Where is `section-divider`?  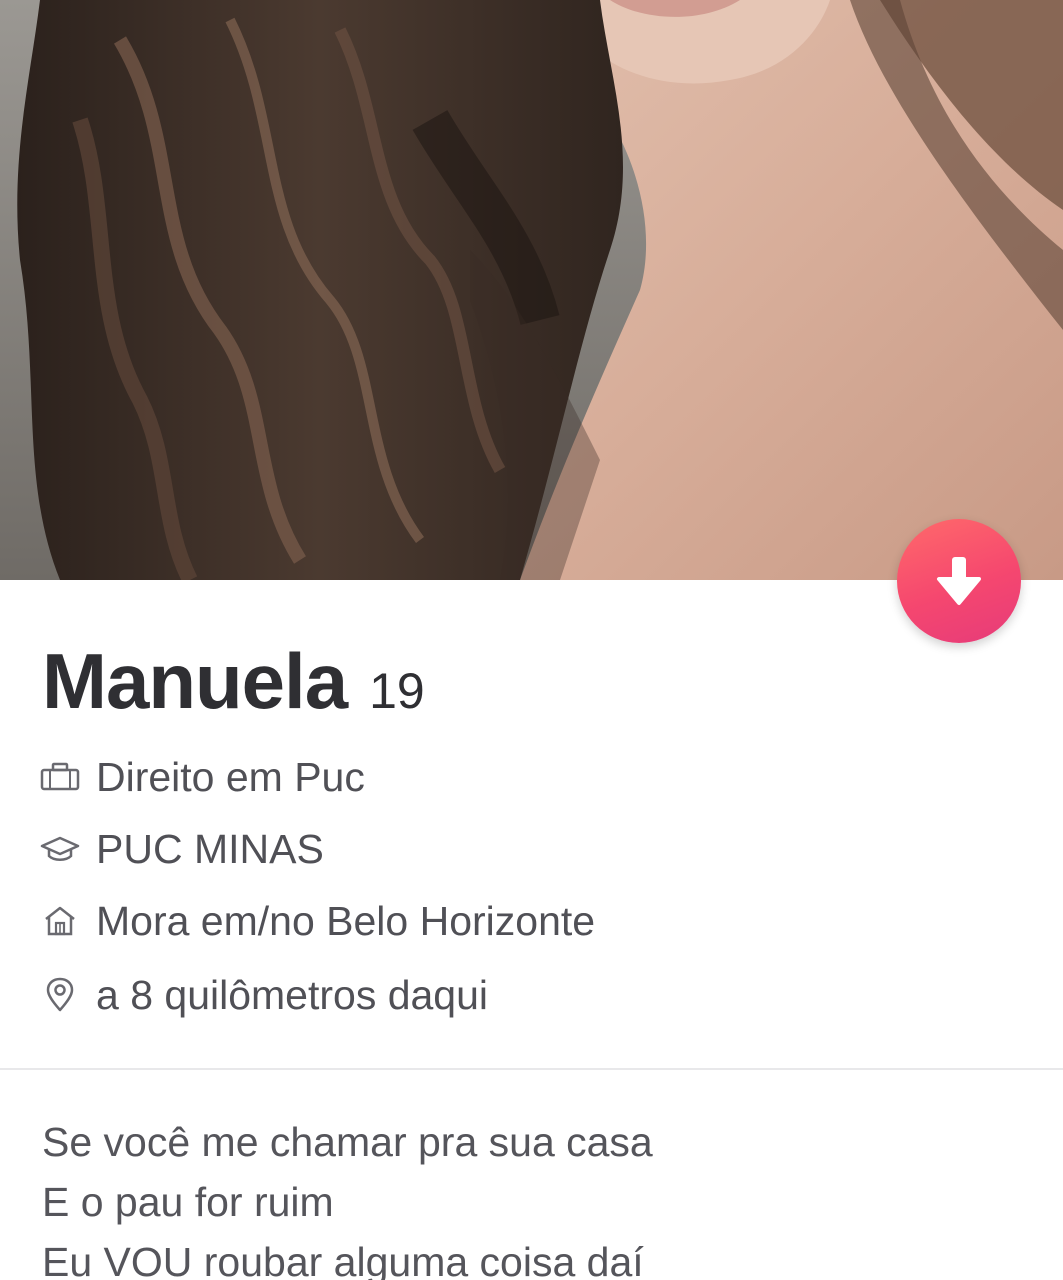 section-divider is located at coordinates (531, 1069).